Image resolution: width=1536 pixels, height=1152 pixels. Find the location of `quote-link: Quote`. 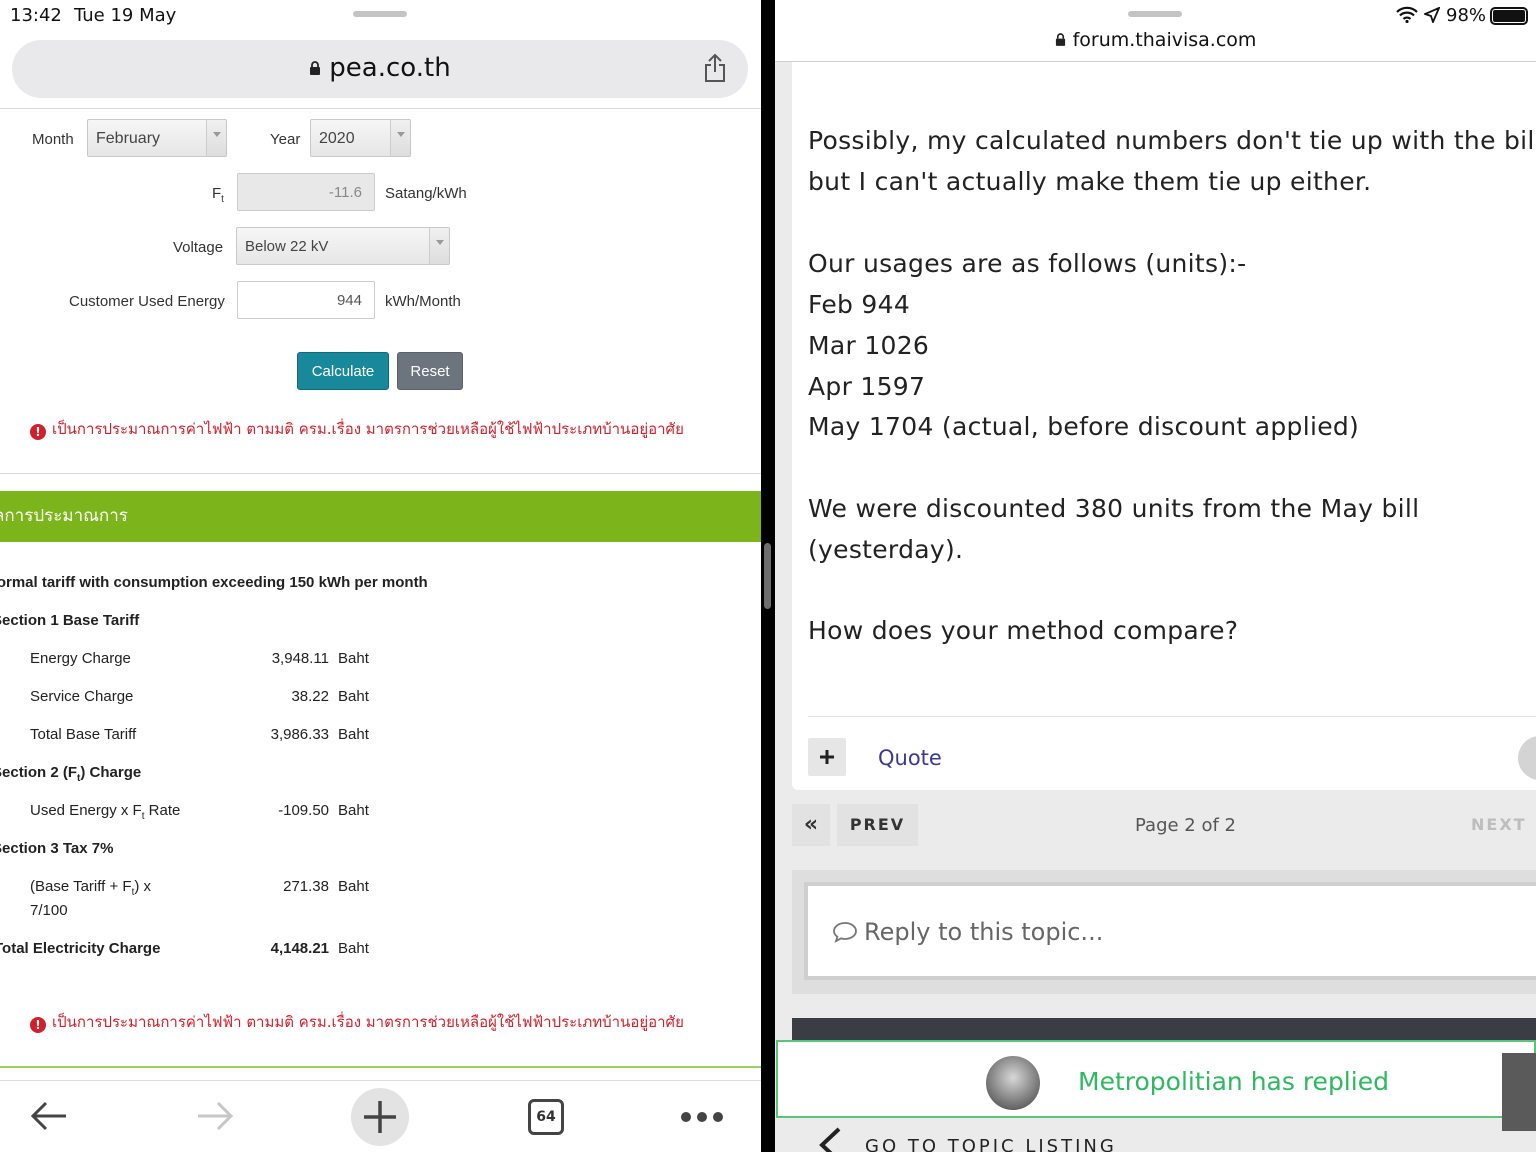

quote-link: Quote is located at coordinates (910, 758).